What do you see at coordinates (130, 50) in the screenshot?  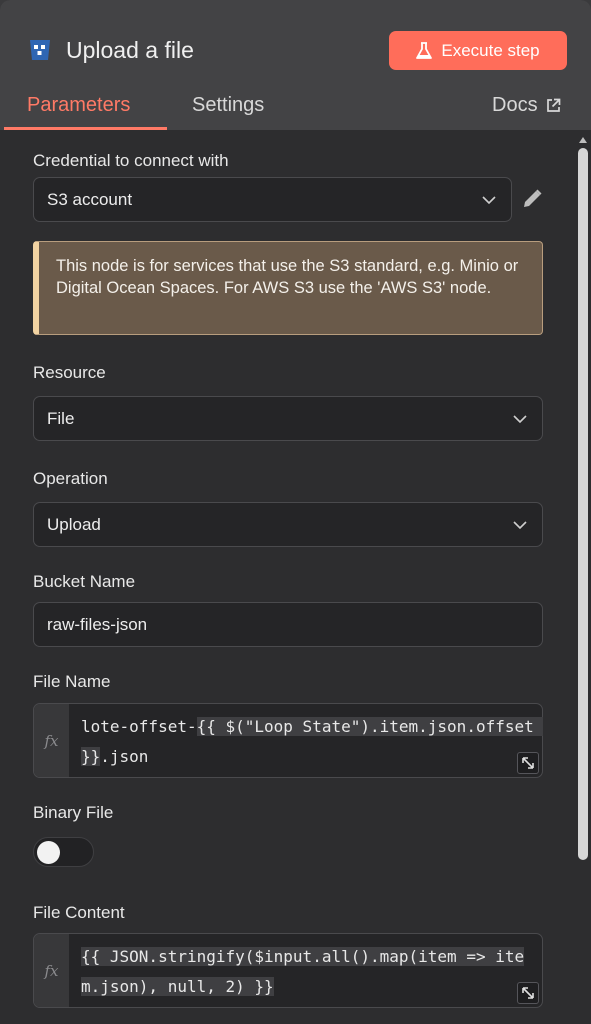 I see `node-title: Upload a file` at bounding box center [130, 50].